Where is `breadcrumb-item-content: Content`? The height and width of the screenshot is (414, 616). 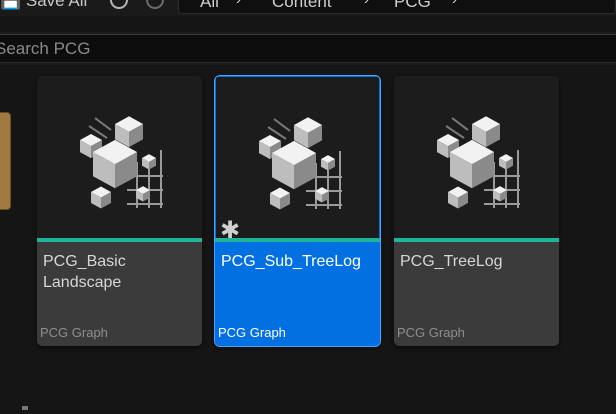
breadcrumb-item-content: Content is located at coordinates (302, 6).